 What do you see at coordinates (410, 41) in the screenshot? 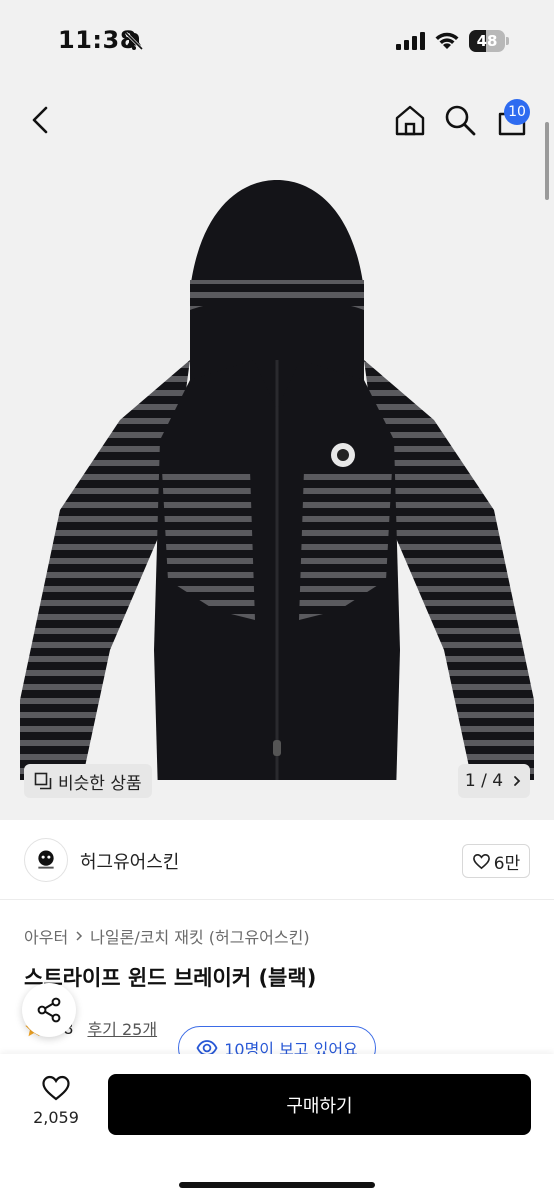
I see `signal-icon` at bounding box center [410, 41].